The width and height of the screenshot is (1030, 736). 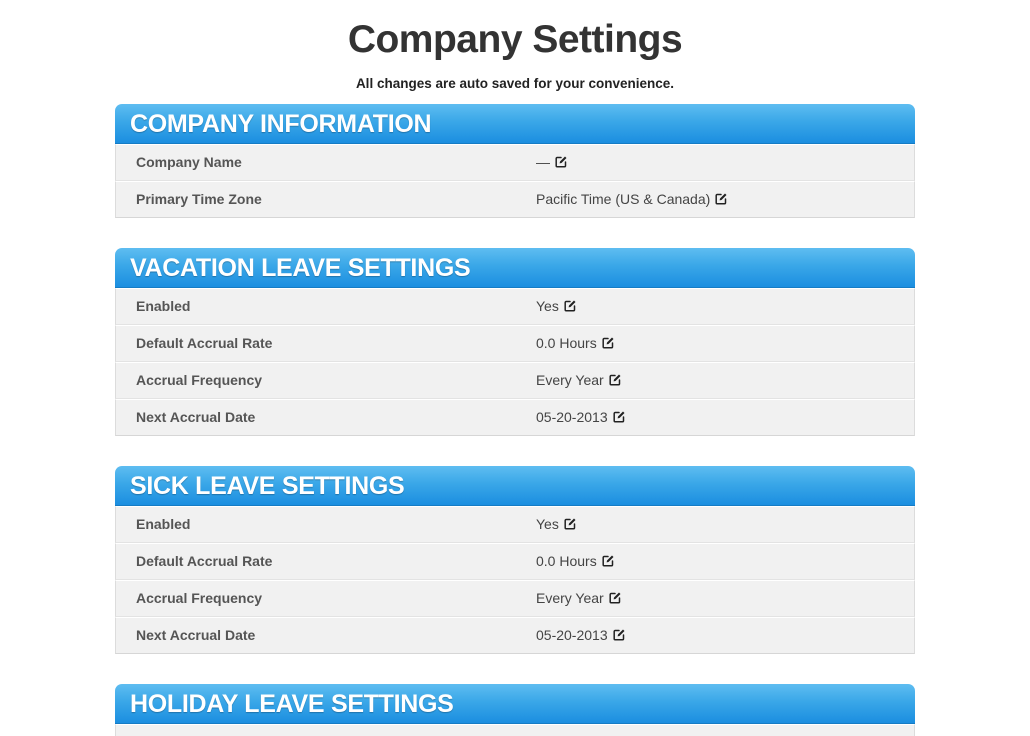 What do you see at coordinates (189, 162) in the screenshot?
I see `row-label: Company Name` at bounding box center [189, 162].